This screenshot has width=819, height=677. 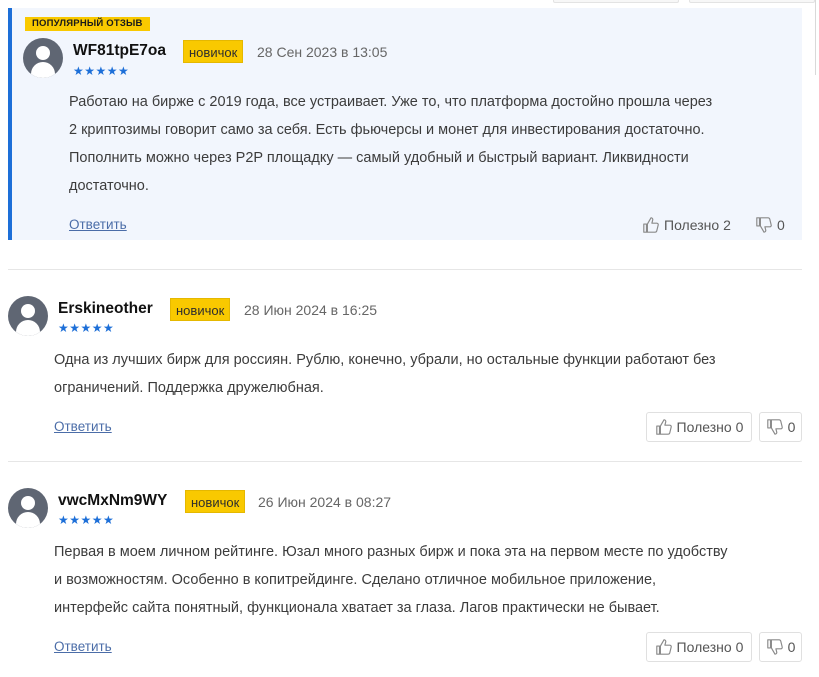 What do you see at coordinates (752, 1) in the screenshot?
I see `top-tab-right` at bounding box center [752, 1].